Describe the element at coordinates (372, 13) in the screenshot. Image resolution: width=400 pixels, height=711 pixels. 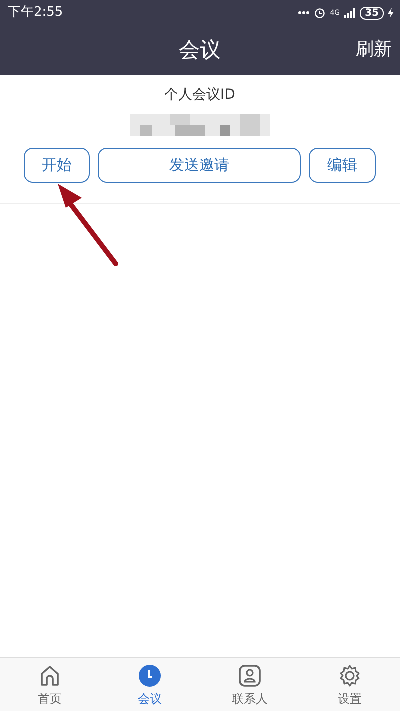
I see `battery-level: 35` at that location.